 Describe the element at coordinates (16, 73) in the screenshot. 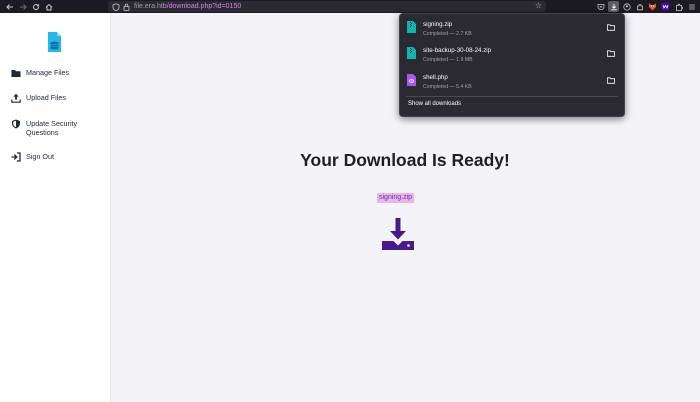

I see `folder-icon` at that location.